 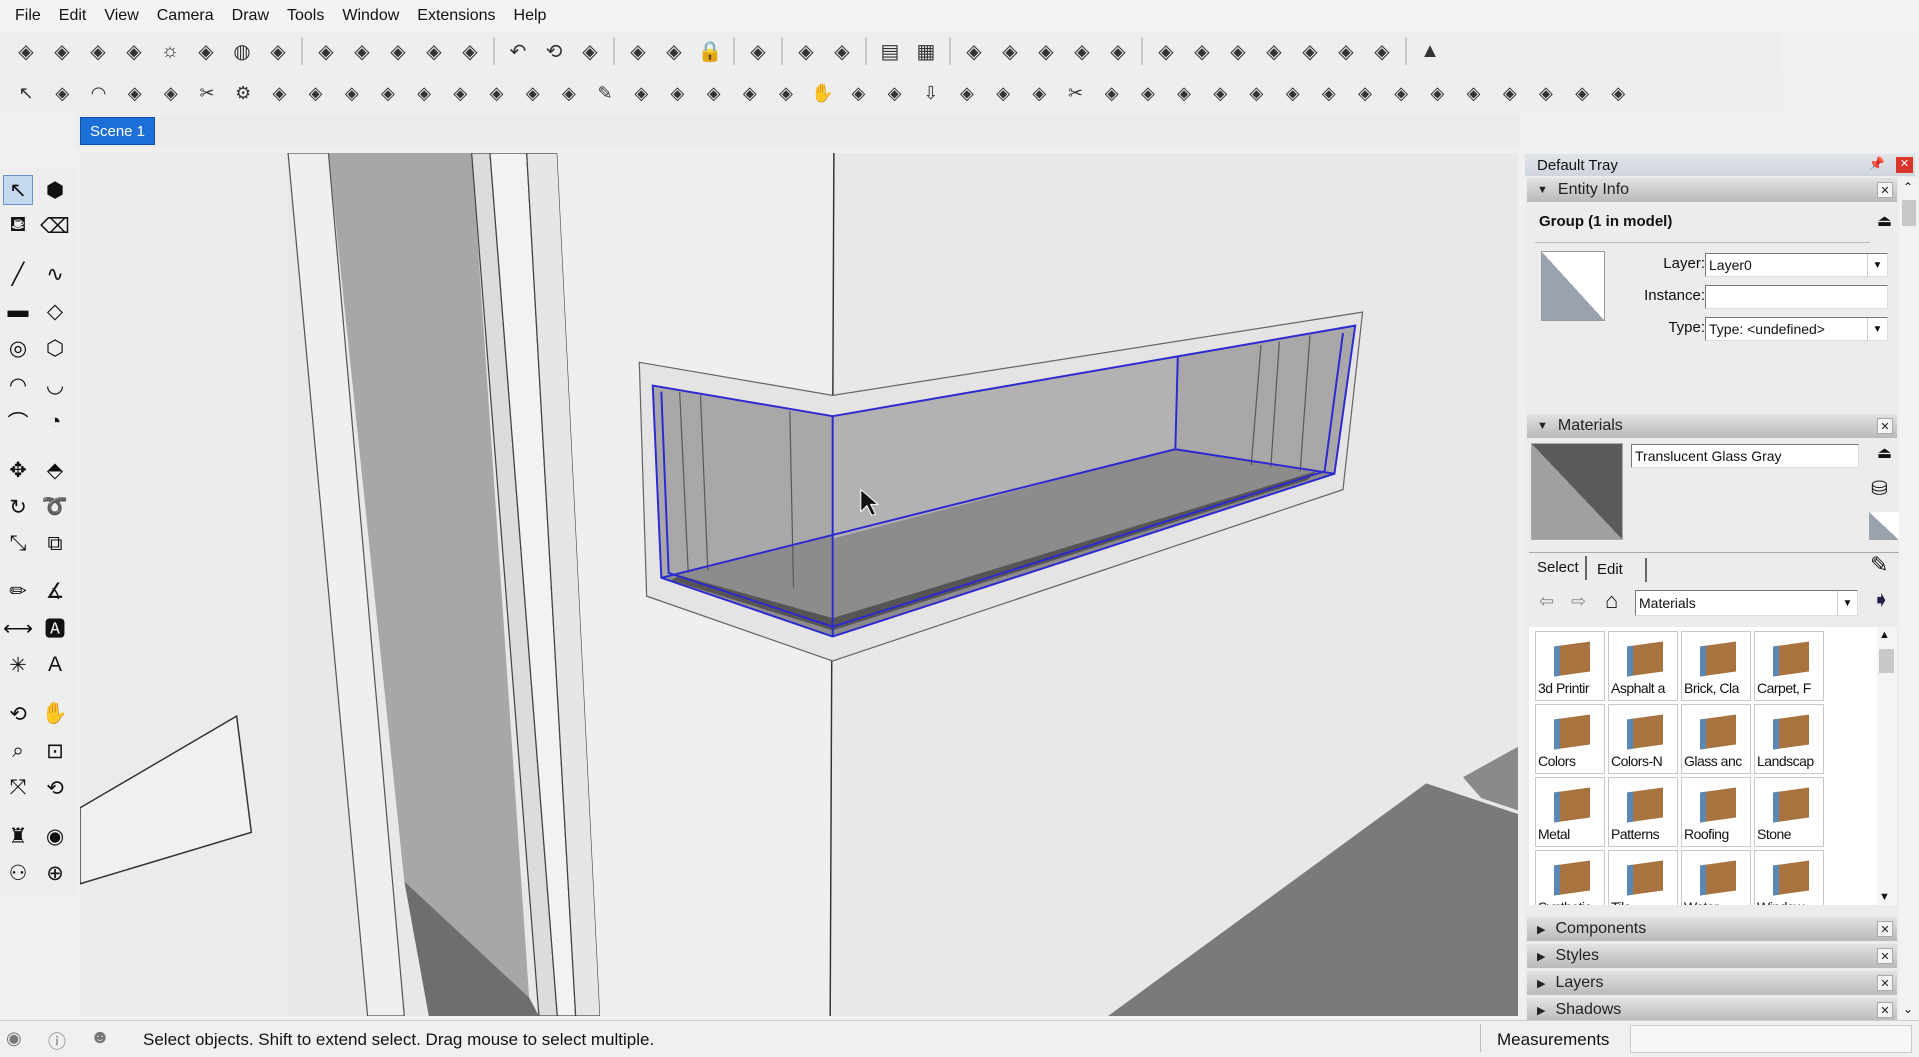 What do you see at coordinates (1716, 812) in the screenshot?
I see `material-folder: Roofing` at bounding box center [1716, 812].